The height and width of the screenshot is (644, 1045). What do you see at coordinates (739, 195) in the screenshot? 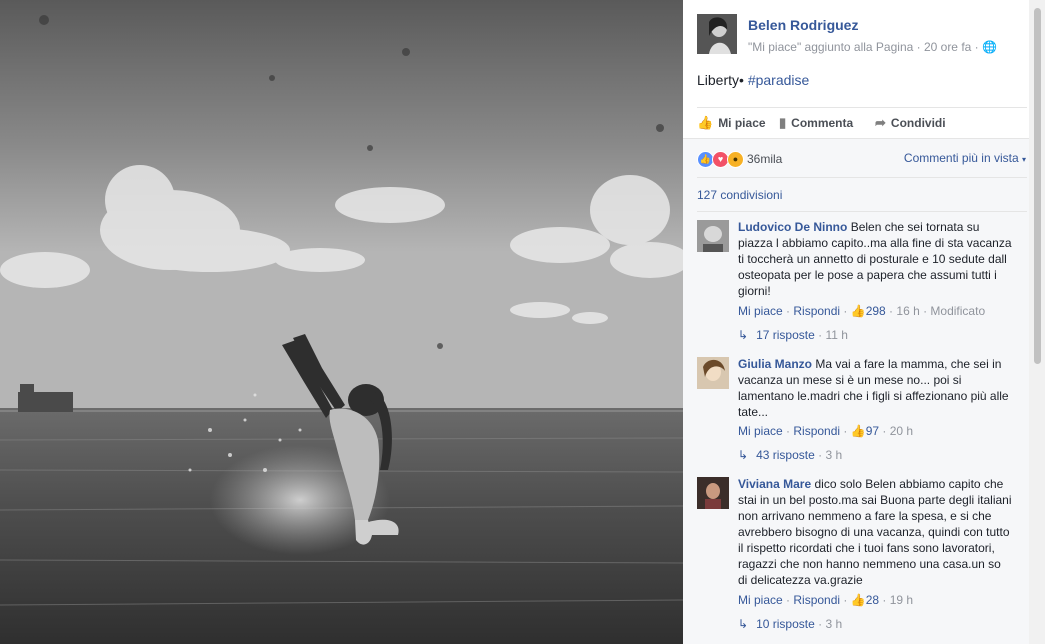
I see `shares-count: 127 condivisioni` at bounding box center [739, 195].